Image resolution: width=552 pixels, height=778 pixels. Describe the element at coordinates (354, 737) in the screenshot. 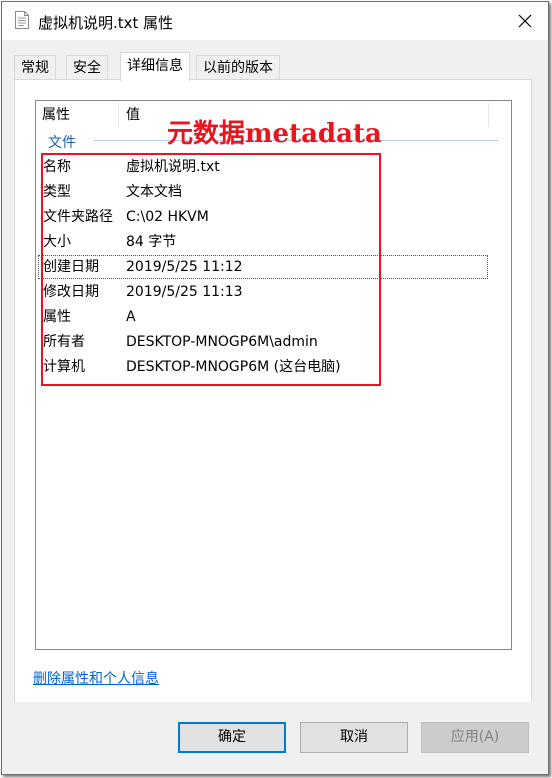

I see `cancel-button: 取消` at that location.